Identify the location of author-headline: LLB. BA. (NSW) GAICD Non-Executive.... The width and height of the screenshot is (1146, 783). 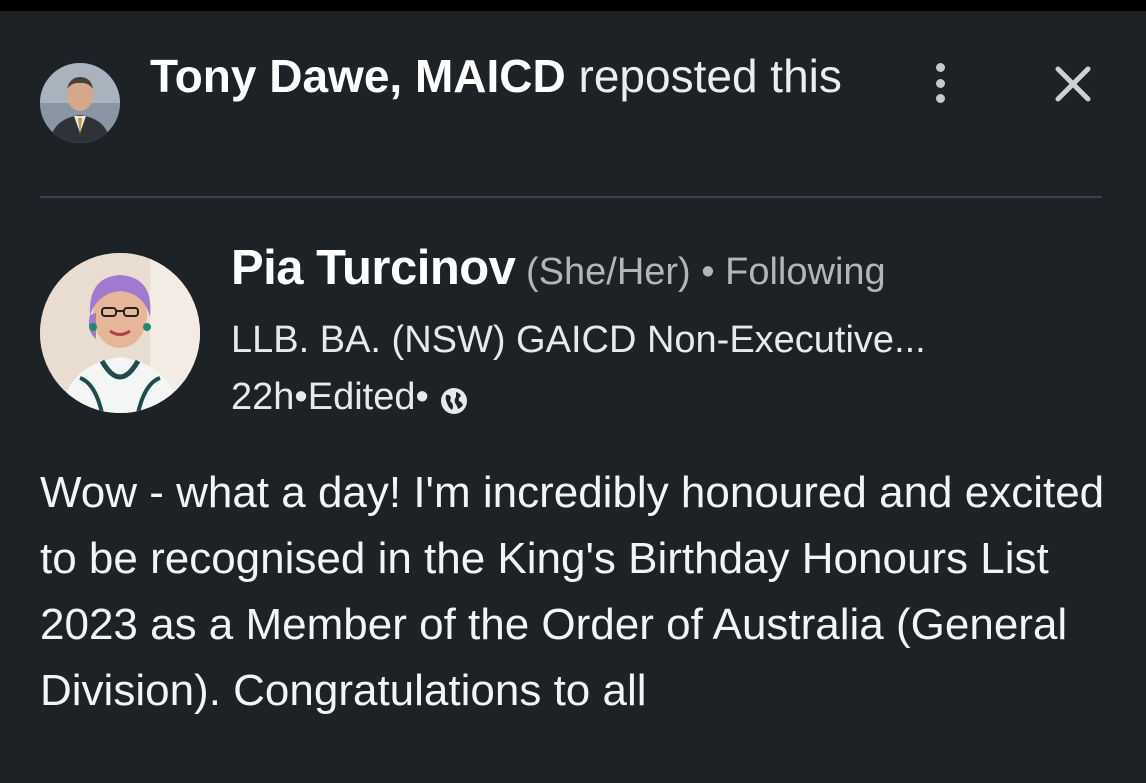
(578, 340).